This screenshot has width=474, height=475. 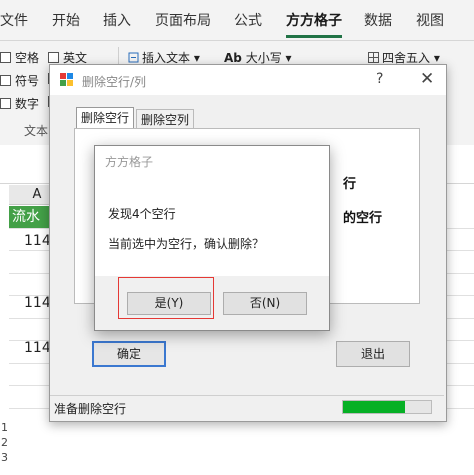 What do you see at coordinates (129, 354) in the screenshot?
I see `ok-button: 确定` at bounding box center [129, 354].